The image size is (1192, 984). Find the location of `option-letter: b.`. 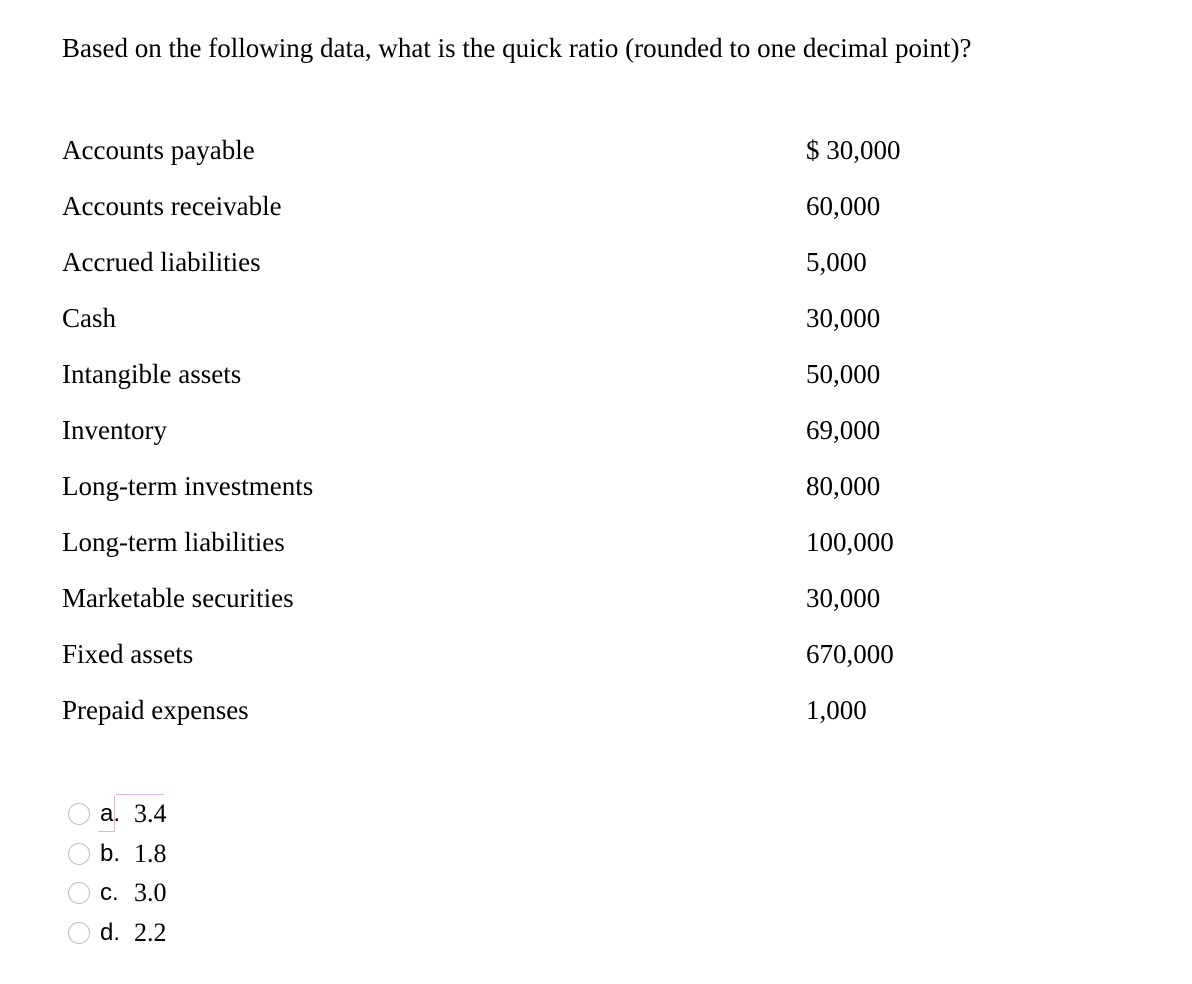

option-letter: b. is located at coordinates (110, 853).